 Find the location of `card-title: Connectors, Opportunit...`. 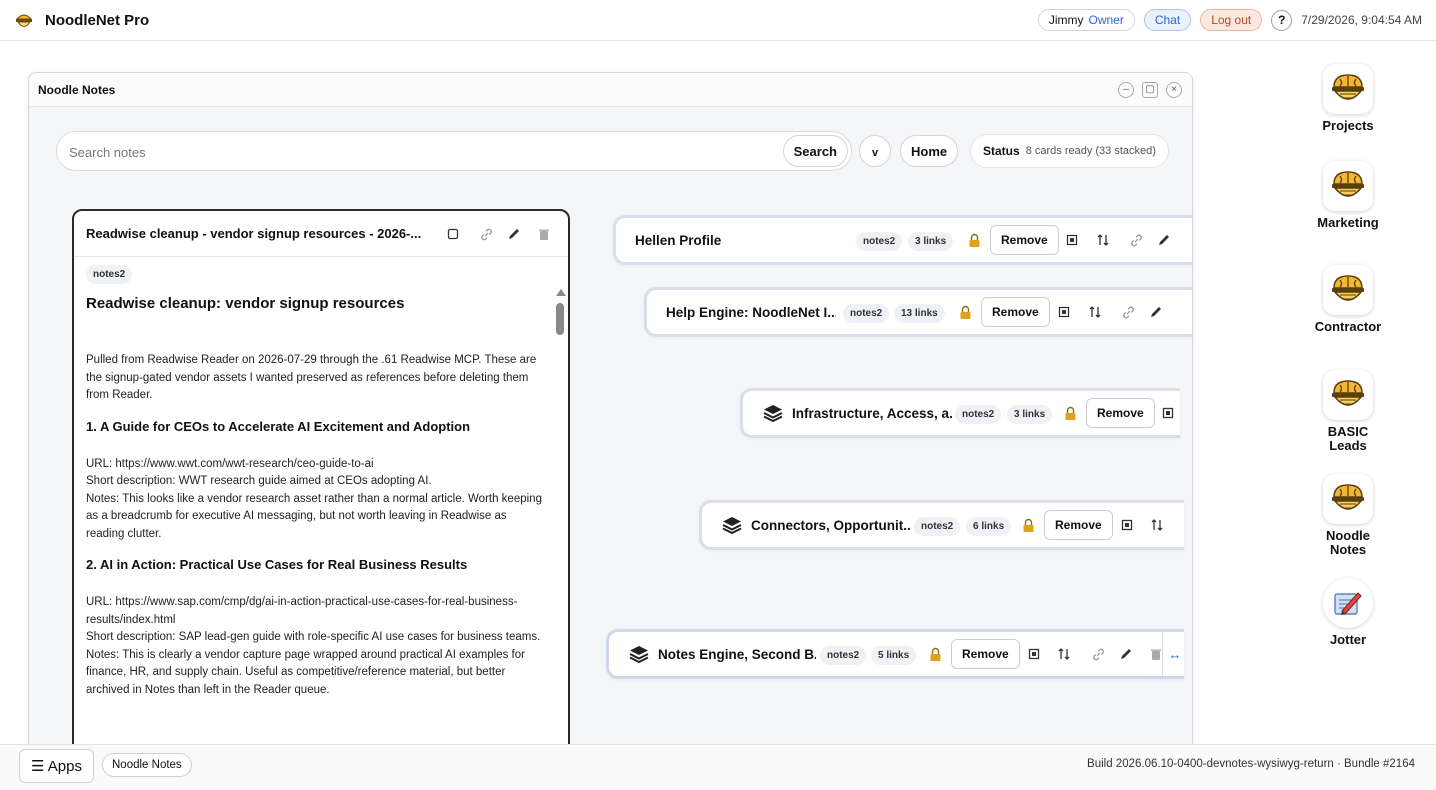

card-title: Connectors, Opportunit... is located at coordinates (831, 525).